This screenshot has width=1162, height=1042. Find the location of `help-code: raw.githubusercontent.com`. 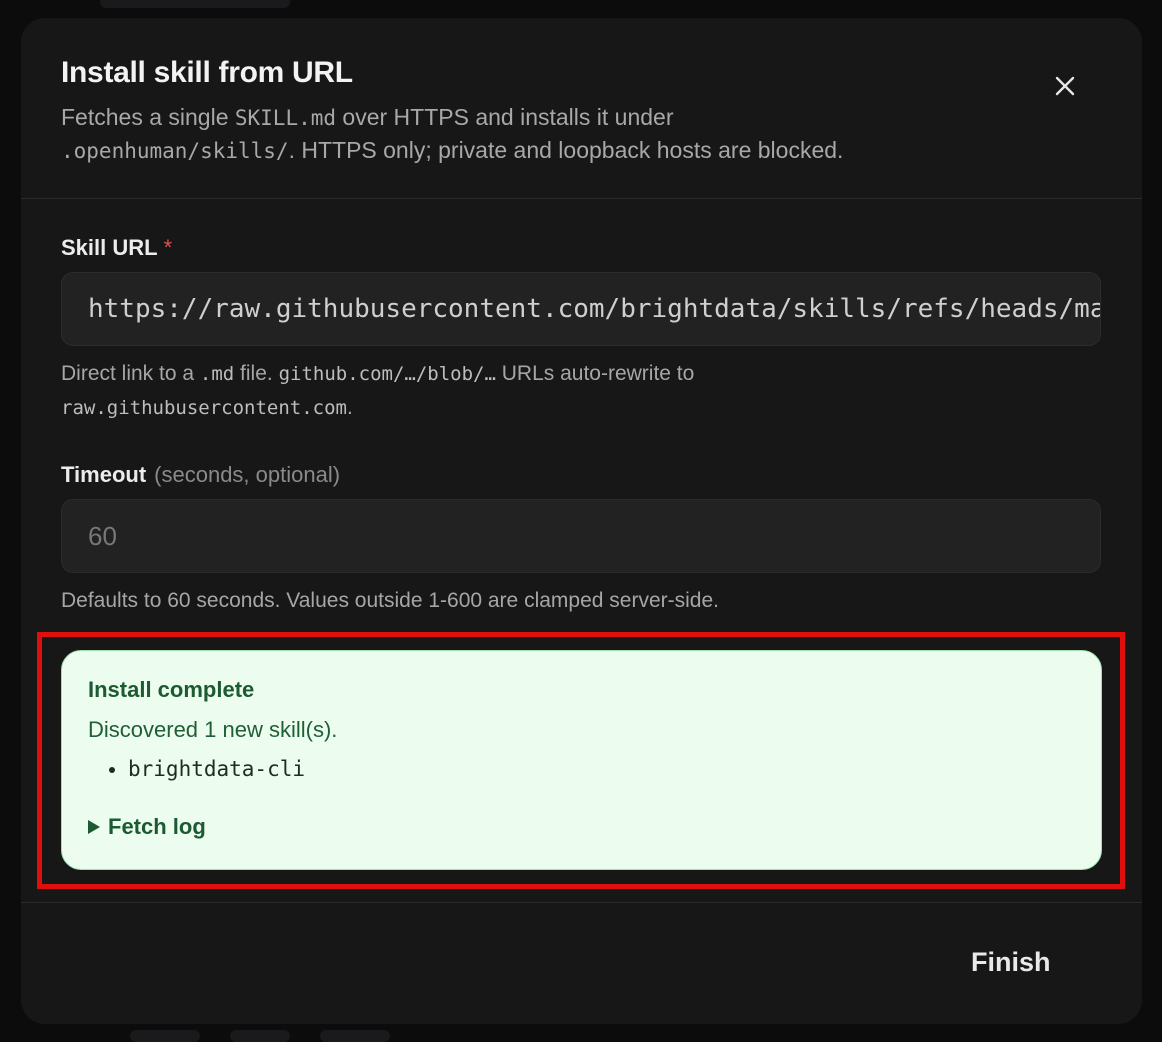

help-code: raw.githubusercontent.com is located at coordinates (204, 408).